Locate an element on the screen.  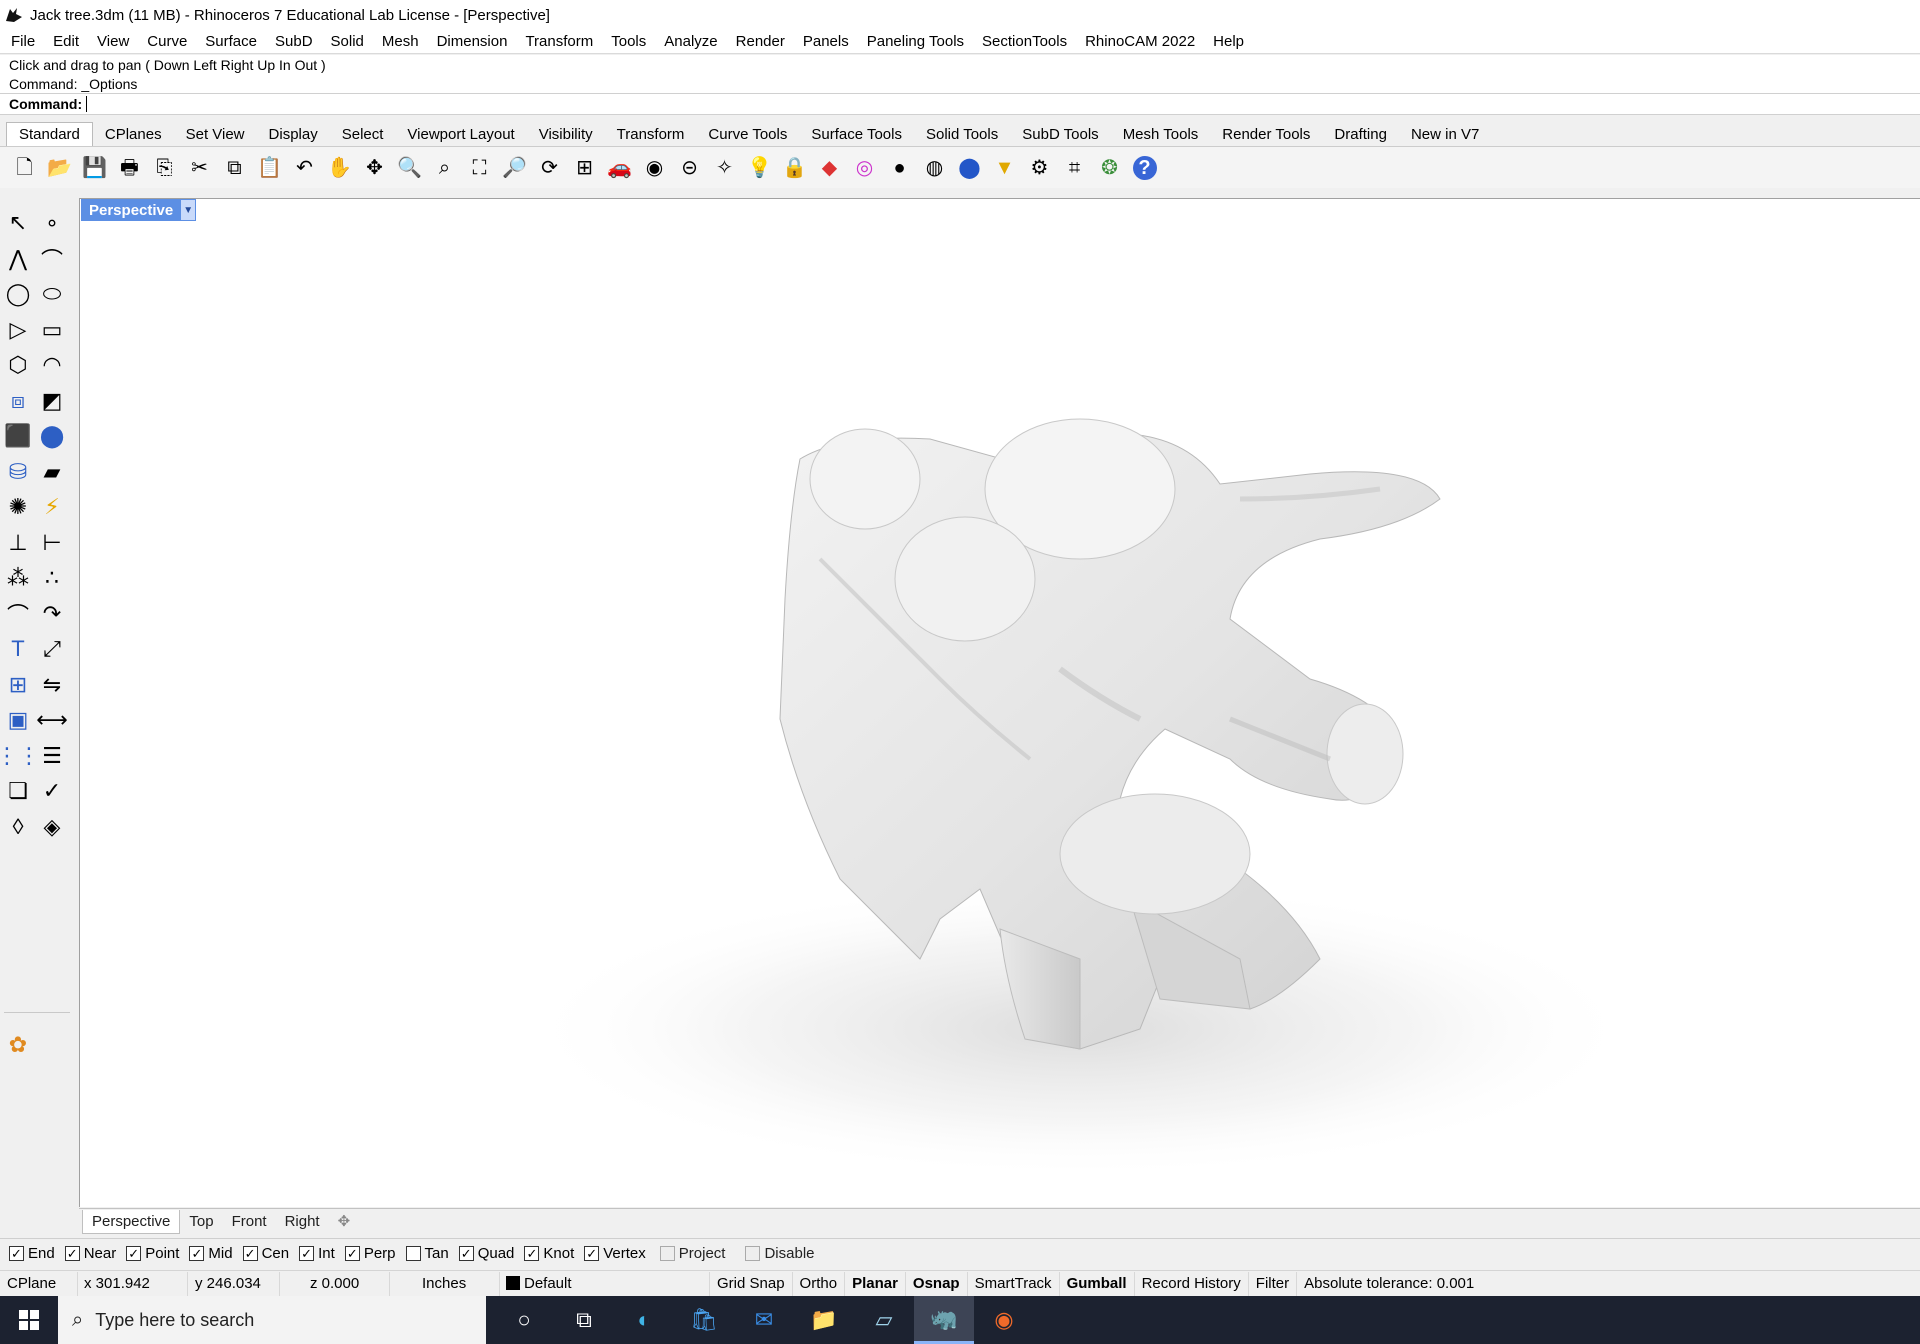
display-mode-button: ◉ is located at coordinates (654, 168).